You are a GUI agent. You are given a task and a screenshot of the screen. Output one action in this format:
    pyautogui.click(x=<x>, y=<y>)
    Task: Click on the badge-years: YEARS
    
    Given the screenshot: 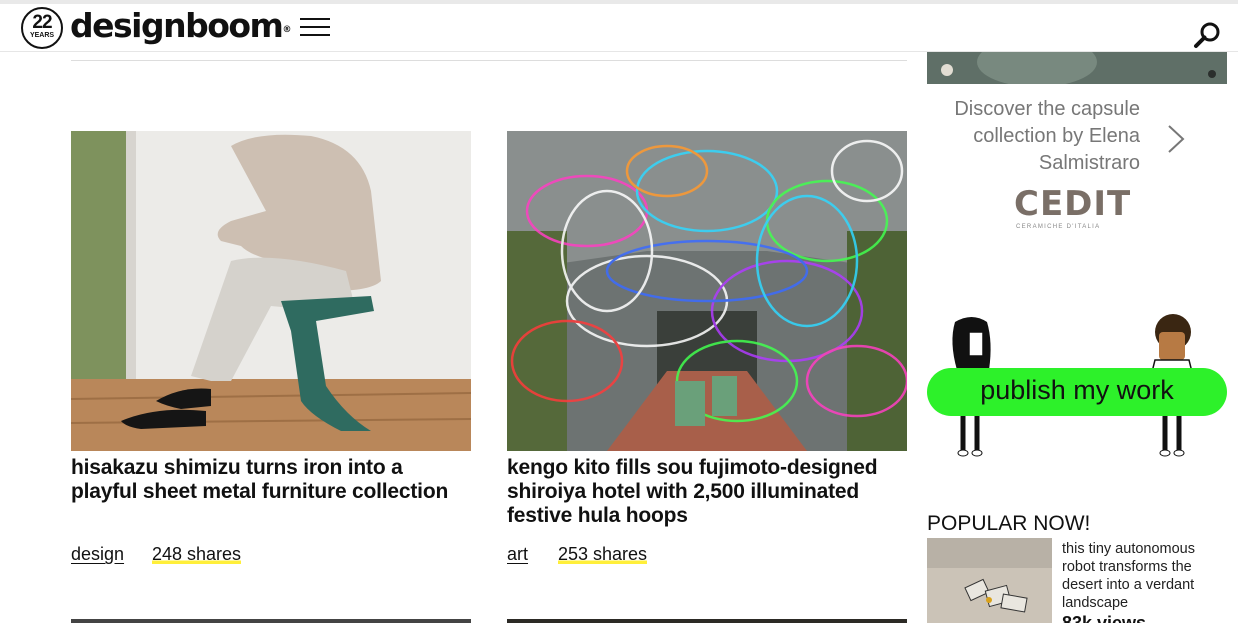 What is the action you would take?
    pyautogui.click(x=42, y=35)
    